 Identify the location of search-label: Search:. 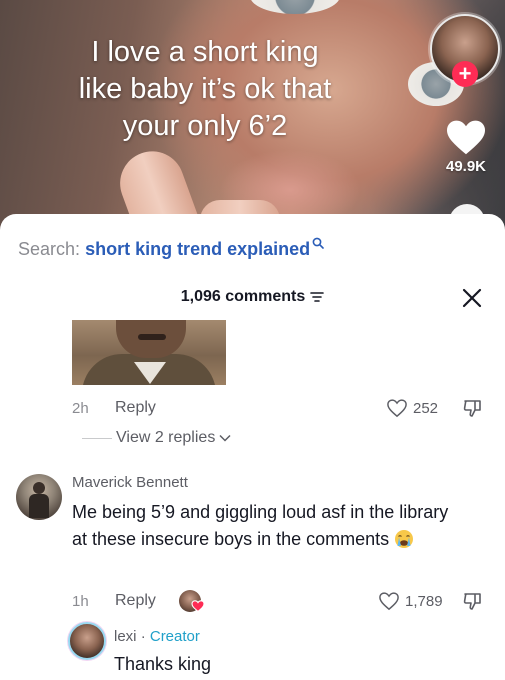
(49, 249).